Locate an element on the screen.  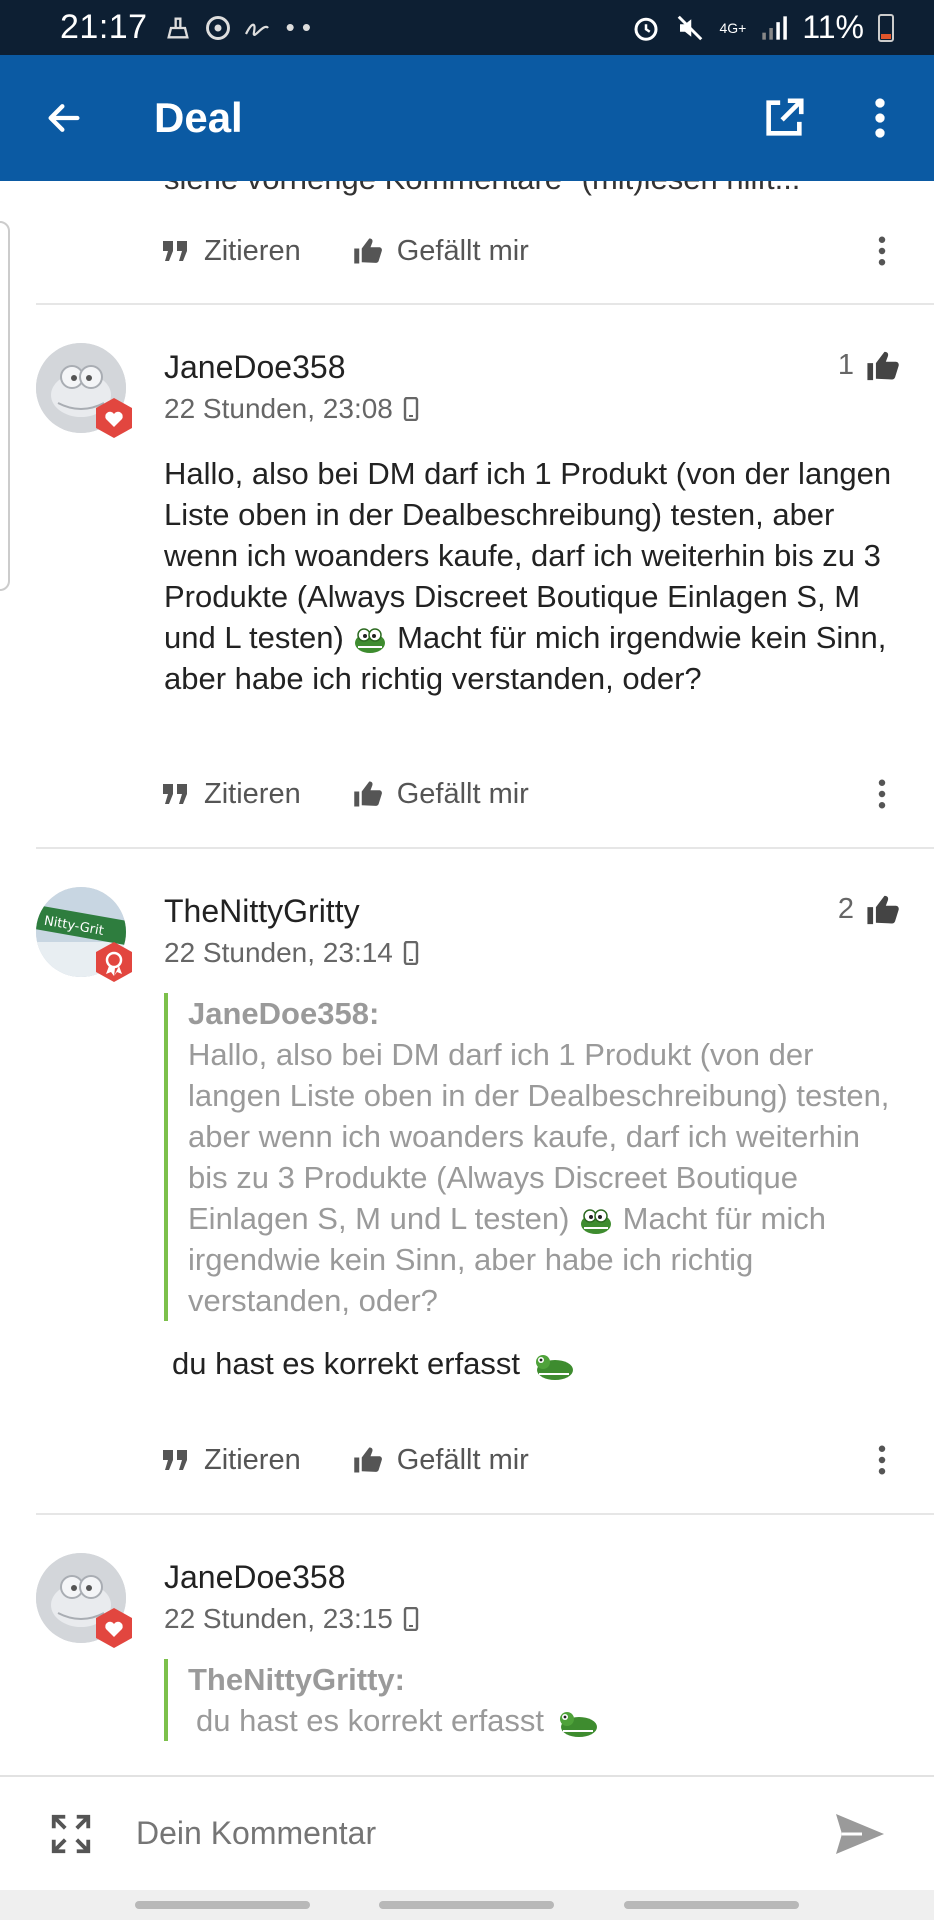
app-bar: Deal is located at coordinates (467, 118).